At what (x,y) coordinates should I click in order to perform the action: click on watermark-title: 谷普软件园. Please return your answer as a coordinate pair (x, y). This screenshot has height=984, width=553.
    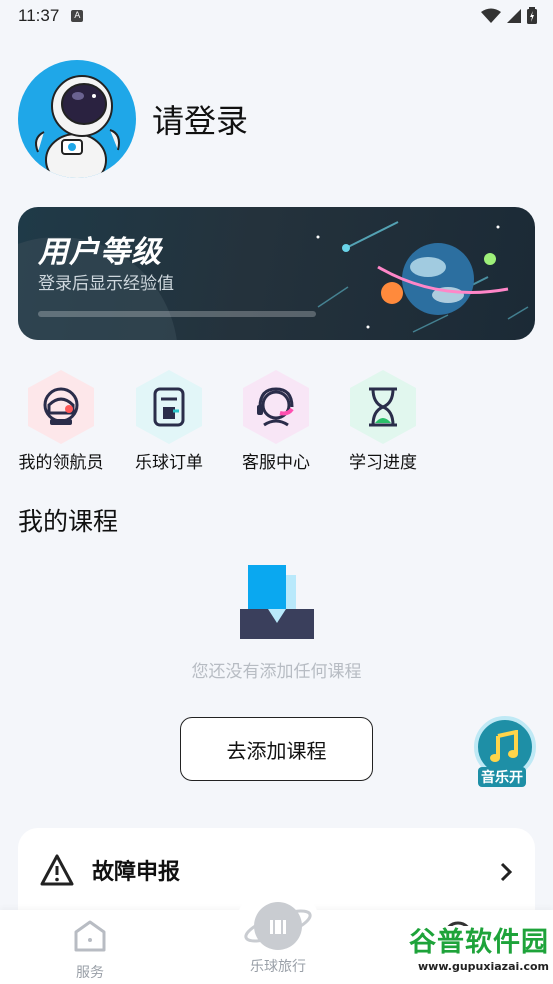
    Looking at the image, I should click on (479, 942).